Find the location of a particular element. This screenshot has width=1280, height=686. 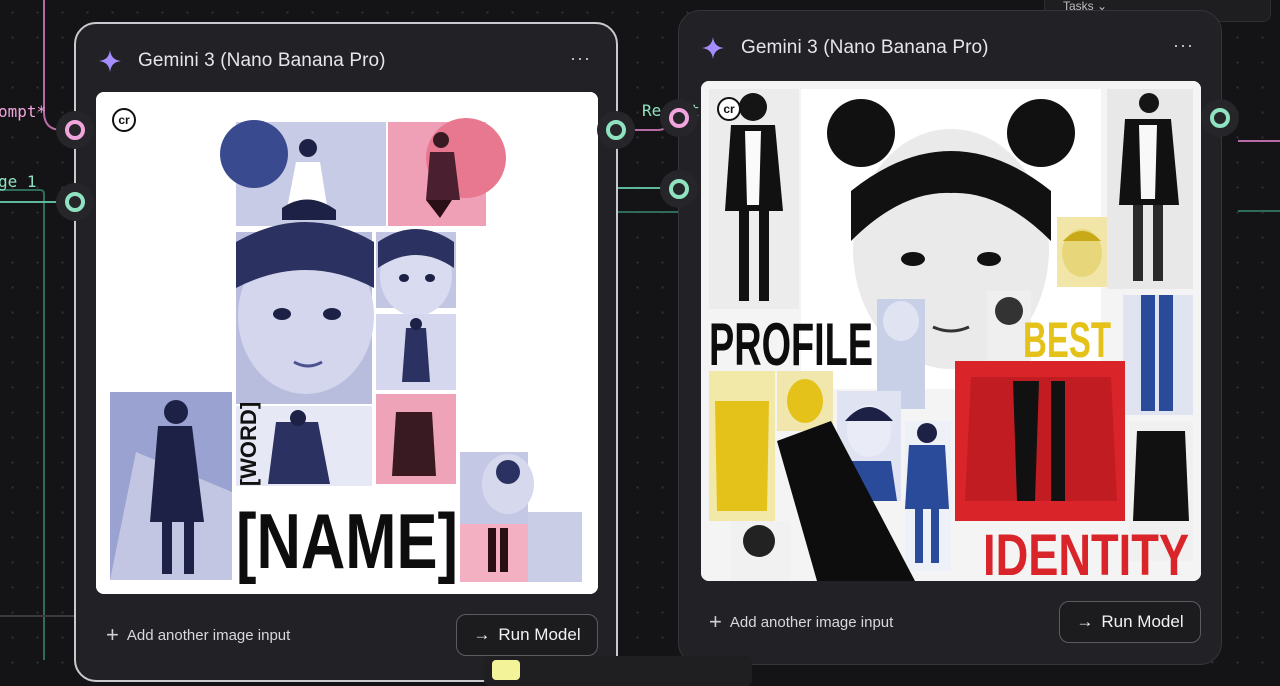

prompt-input-port-right is located at coordinates (679, 118).